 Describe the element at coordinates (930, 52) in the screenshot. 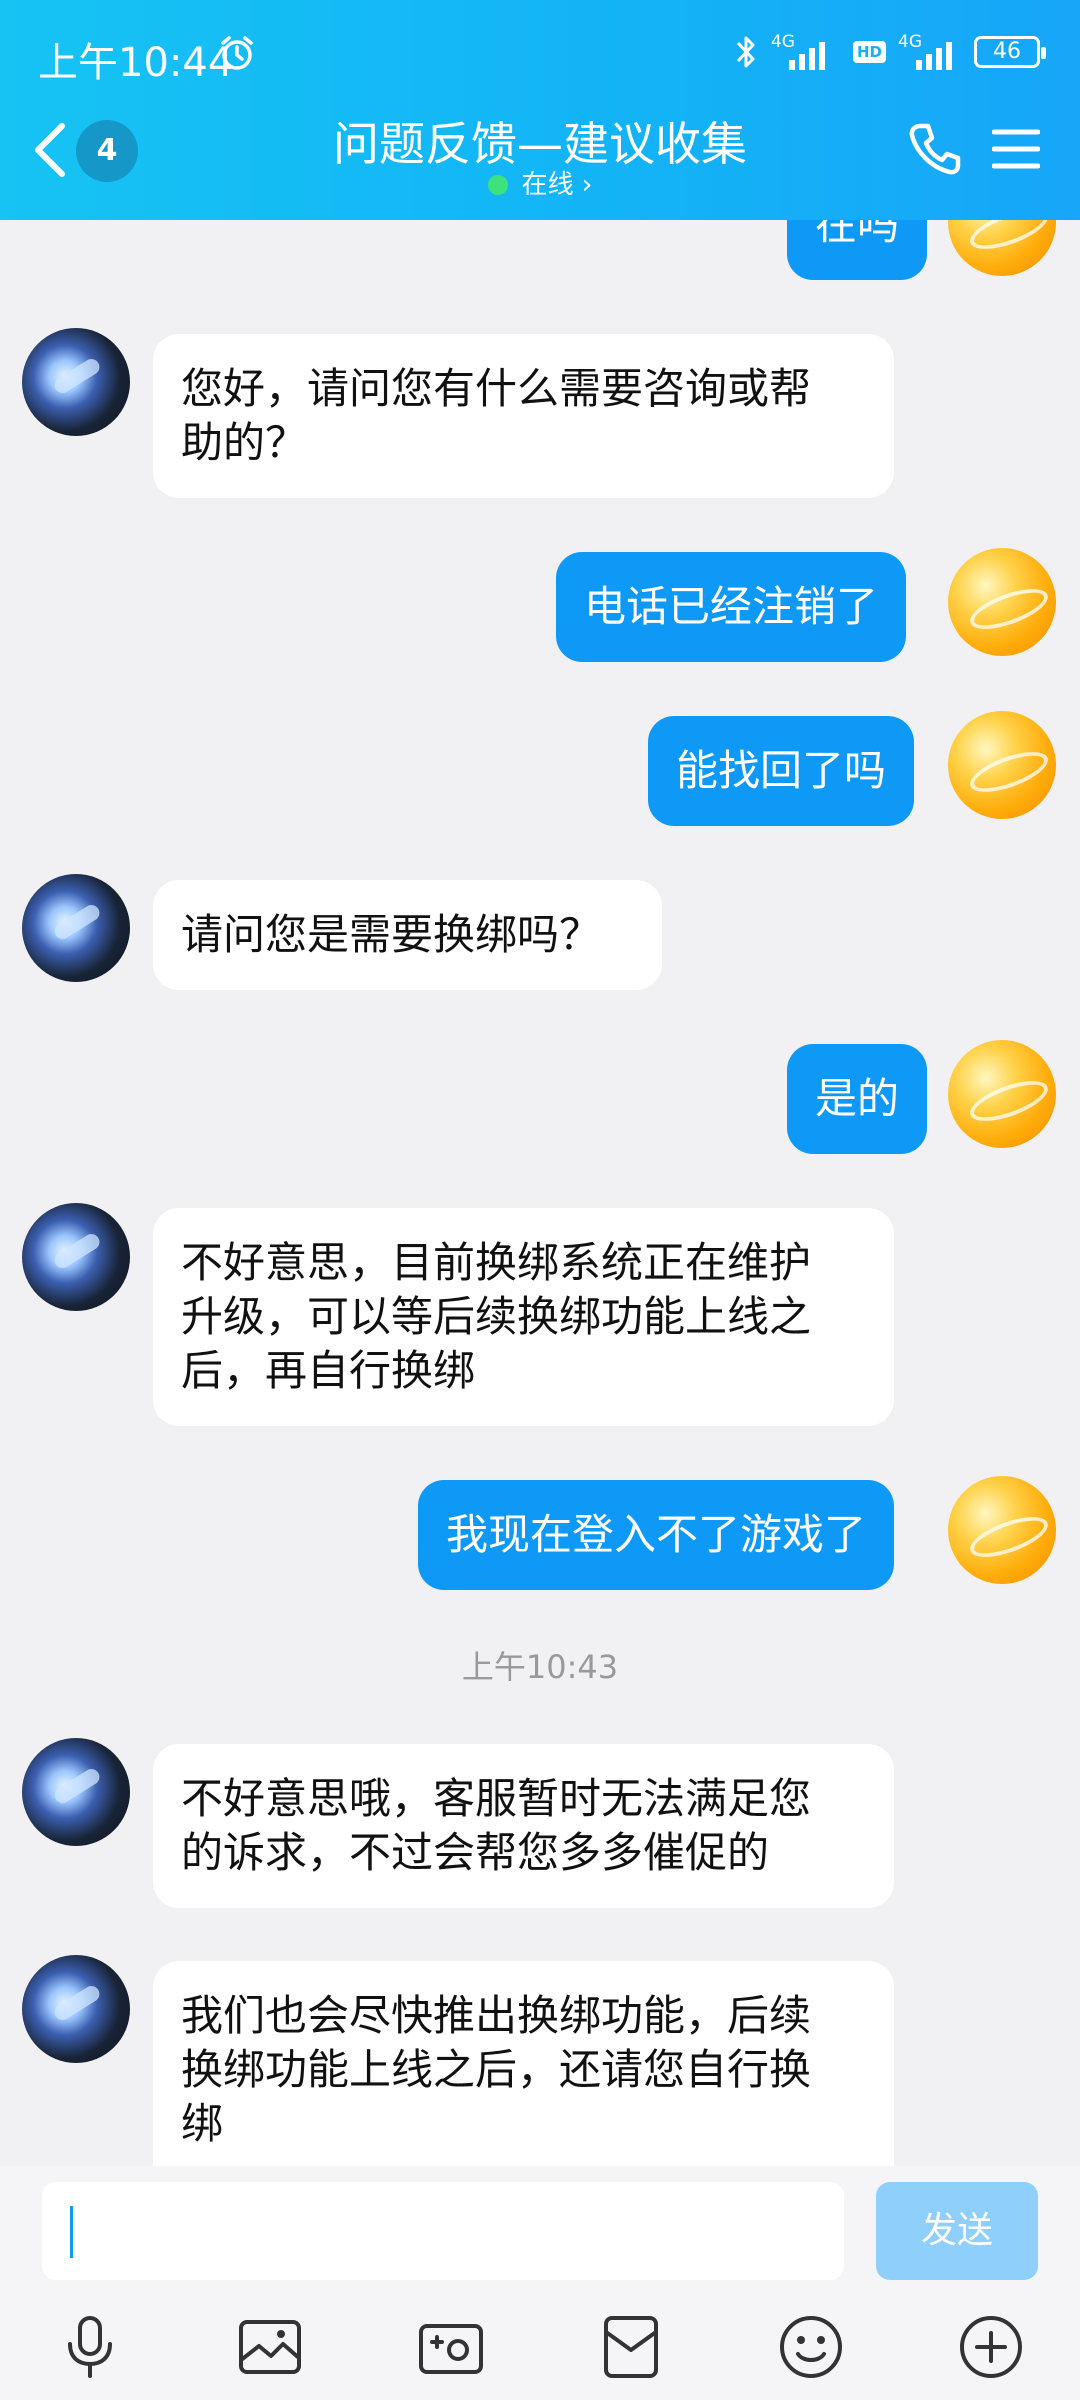

I see `signal-indicator-2: 4G` at that location.